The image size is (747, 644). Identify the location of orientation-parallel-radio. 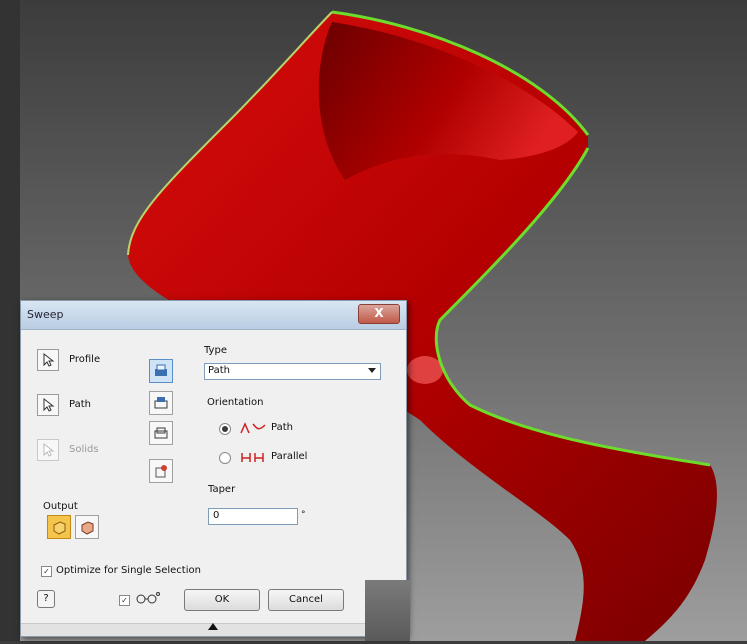
(225, 458).